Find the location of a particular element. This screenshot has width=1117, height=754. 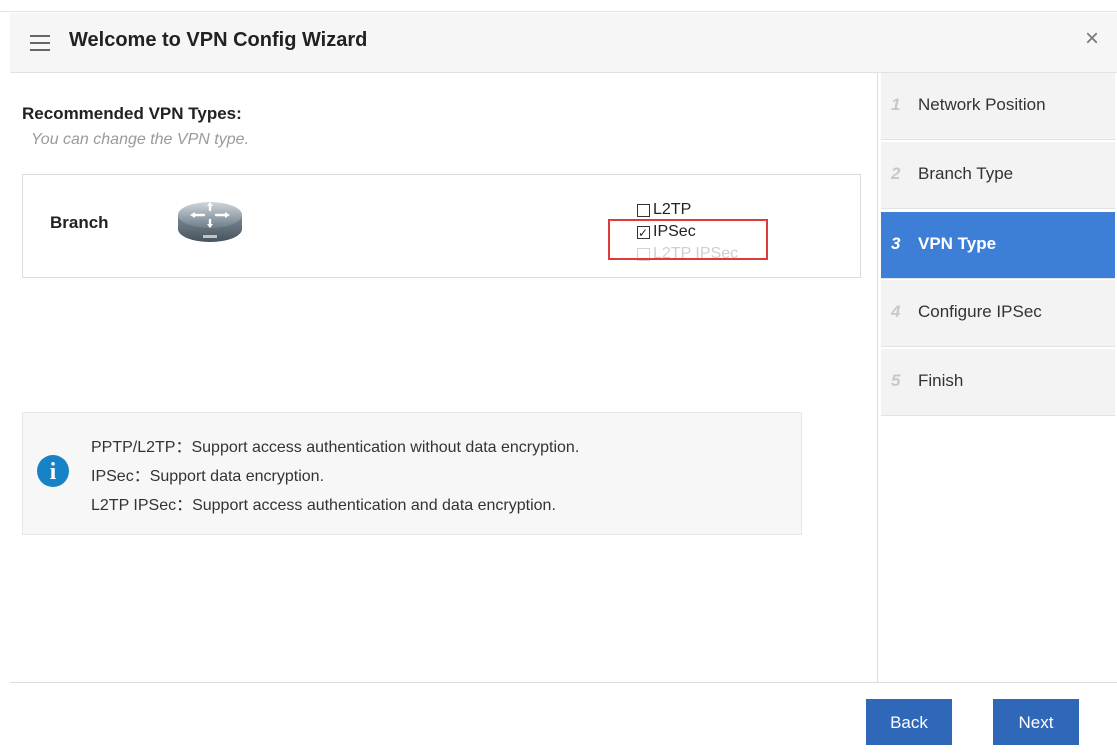

l2tp-checkbox is located at coordinates (643, 210).